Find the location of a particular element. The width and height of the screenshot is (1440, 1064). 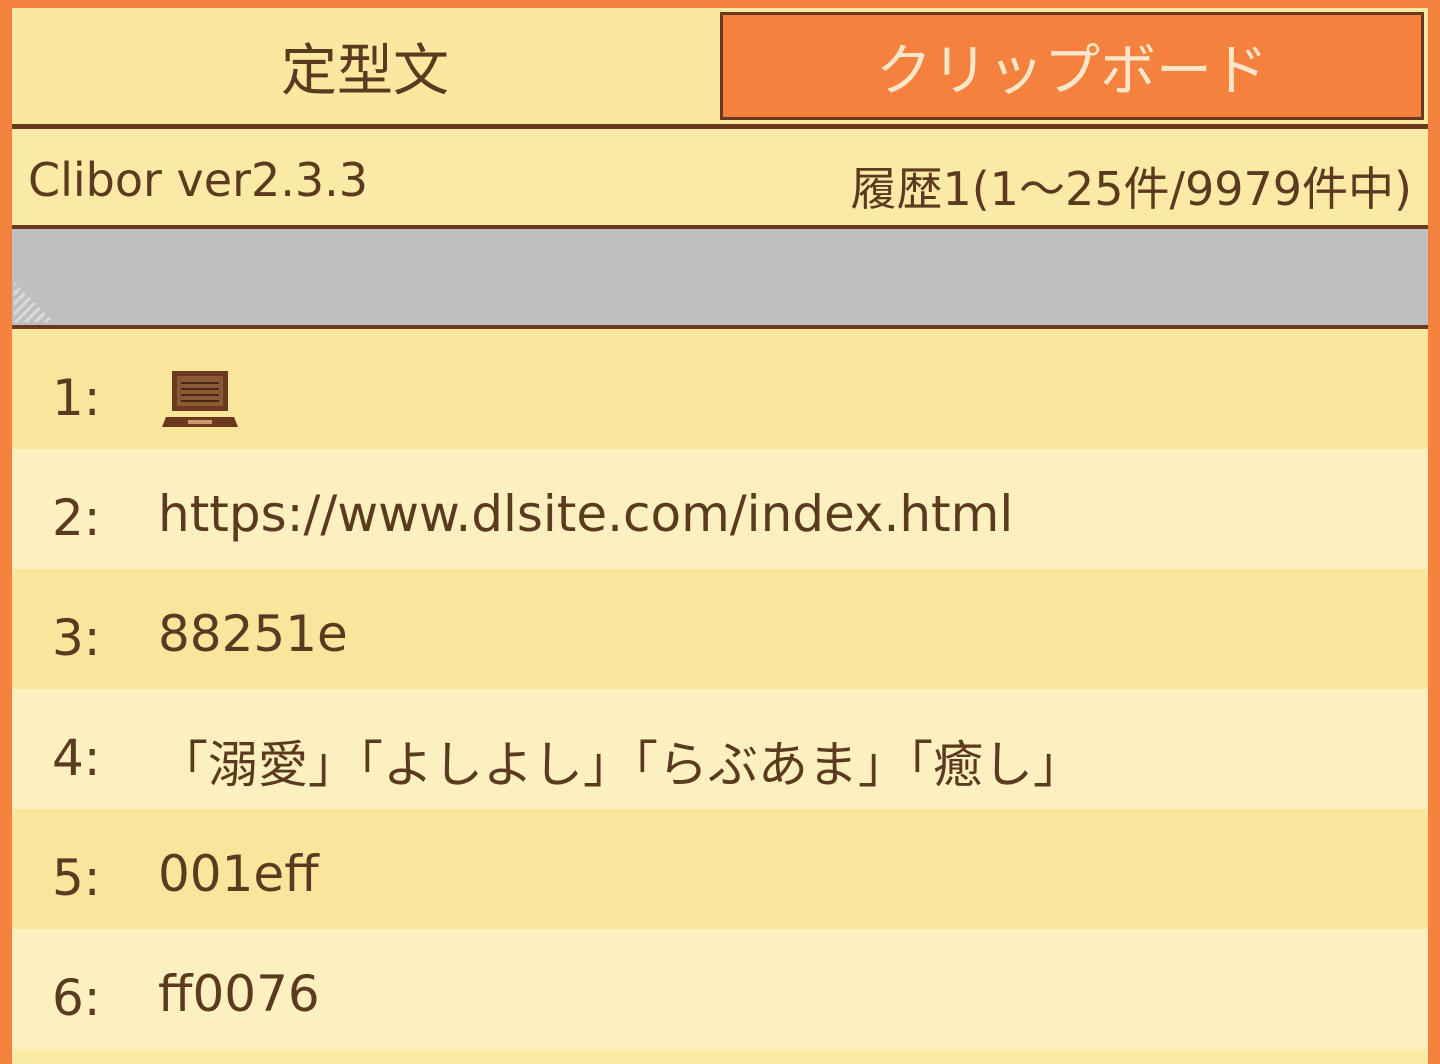

list-item: 4: 「溺愛」「よしよし」「らぶあま」「癒し」 is located at coordinates (720, 749).